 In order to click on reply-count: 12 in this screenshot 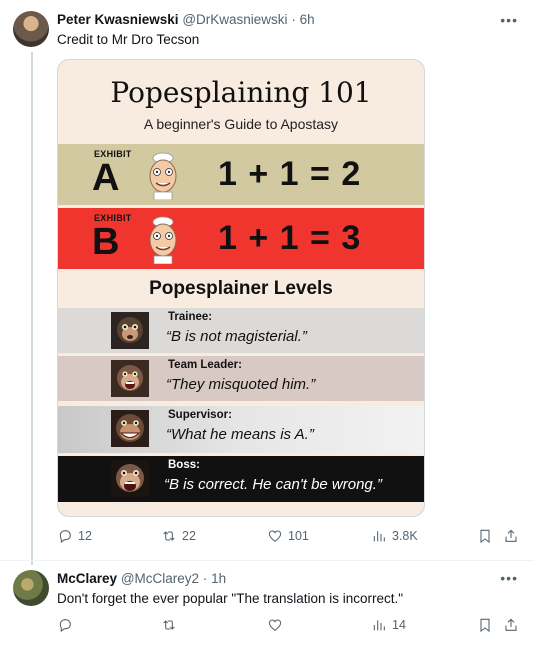, I will do `click(85, 536)`.